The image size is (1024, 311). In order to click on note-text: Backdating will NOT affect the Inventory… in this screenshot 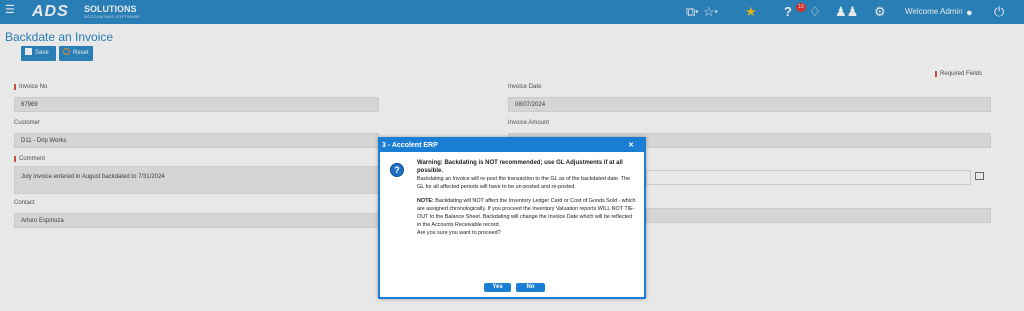, I will do `click(526, 213)`.